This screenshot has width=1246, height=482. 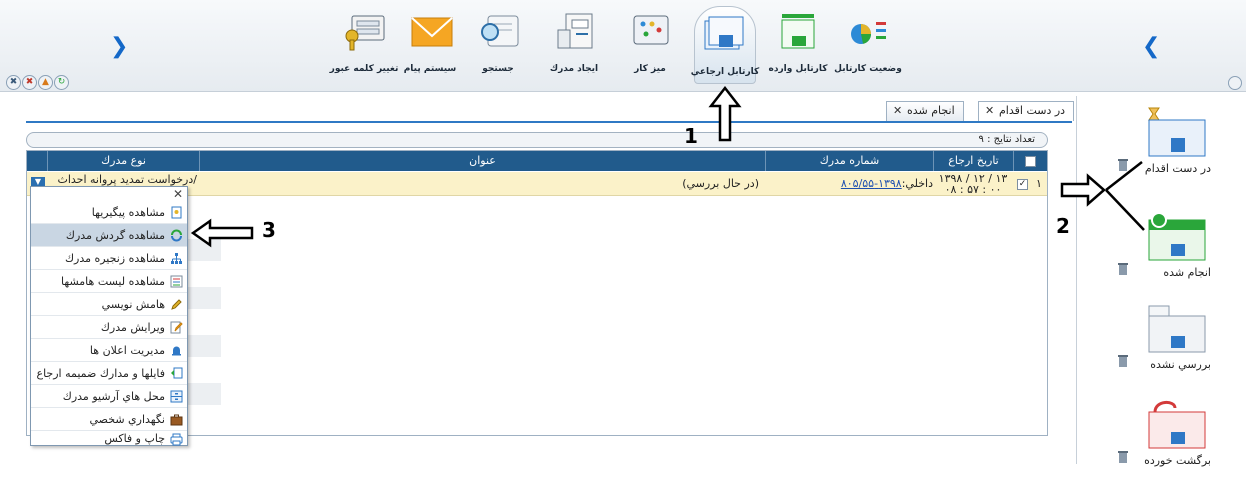 I want to click on toolbar-desk: ميز کار, so click(x=650, y=46).